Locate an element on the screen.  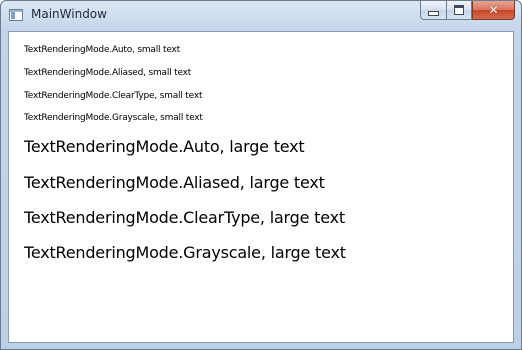
text-auto-large: TextRenderingMode.Auto, large text is located at coordinates (164, 146).